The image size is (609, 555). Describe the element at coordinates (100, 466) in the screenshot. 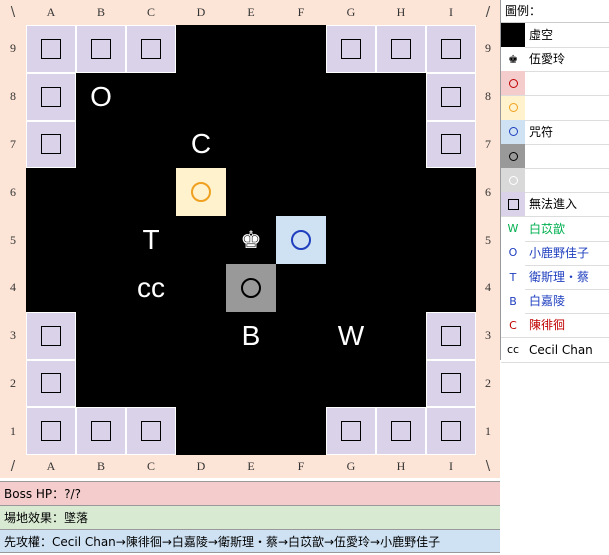

I see `column-label-b-bottom: B` at that location.